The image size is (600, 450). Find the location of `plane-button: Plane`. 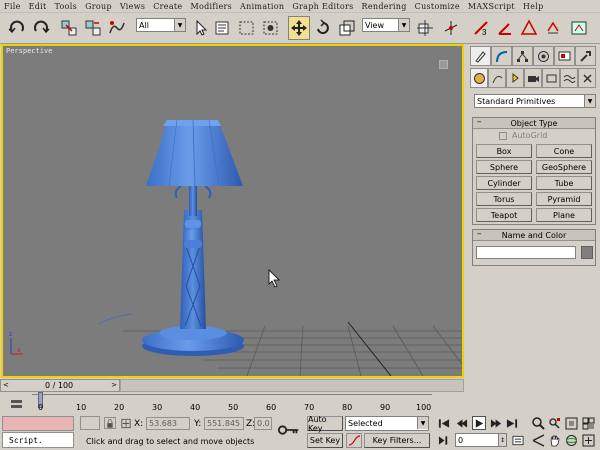

plane-button: Plane is located at coordinates (564, 215).